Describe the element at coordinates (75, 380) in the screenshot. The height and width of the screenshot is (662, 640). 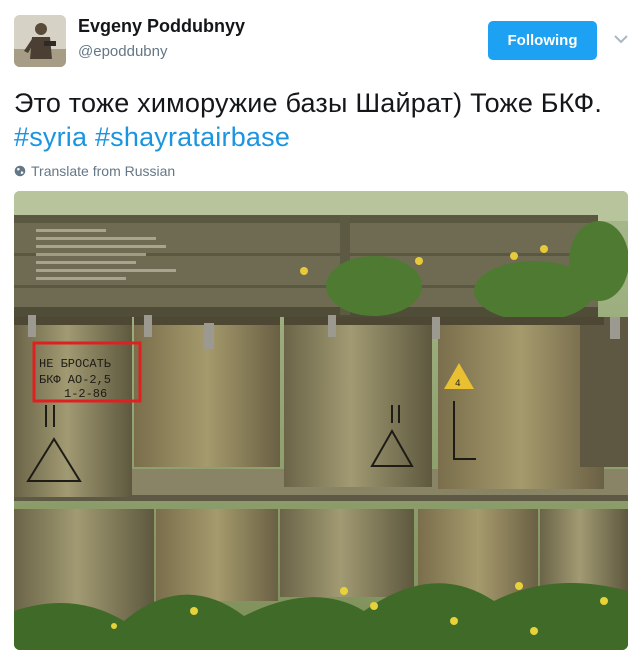
I see `stencil-line-2: БКФ АО-2,5` at that location.